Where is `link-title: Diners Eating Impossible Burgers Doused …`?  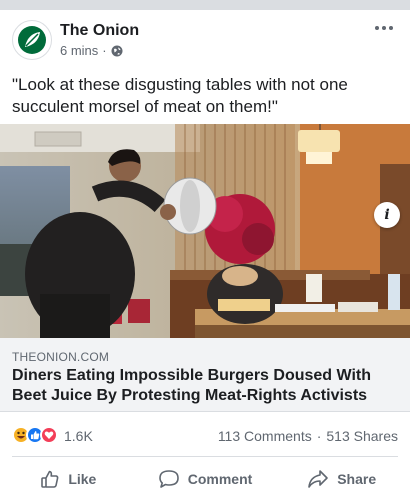 link-title: Diners Eating Impossible Burgers Doused … is located at coordinates (204, 386).